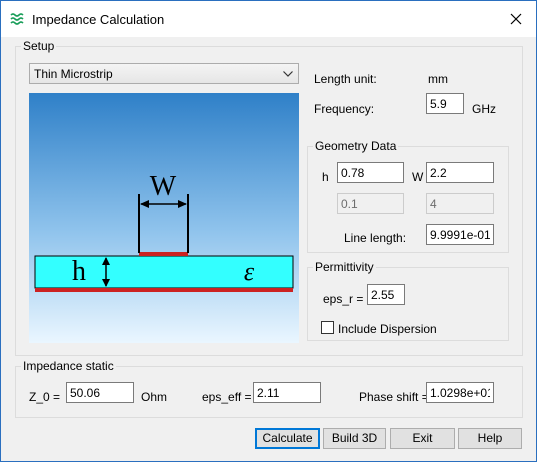 This screenshot has height=462, width=537. What do you see at coordinates (73, 74) in the screenshot?
I see `line-type-value: Thin Microstrip` at bounding box center [73, 74].